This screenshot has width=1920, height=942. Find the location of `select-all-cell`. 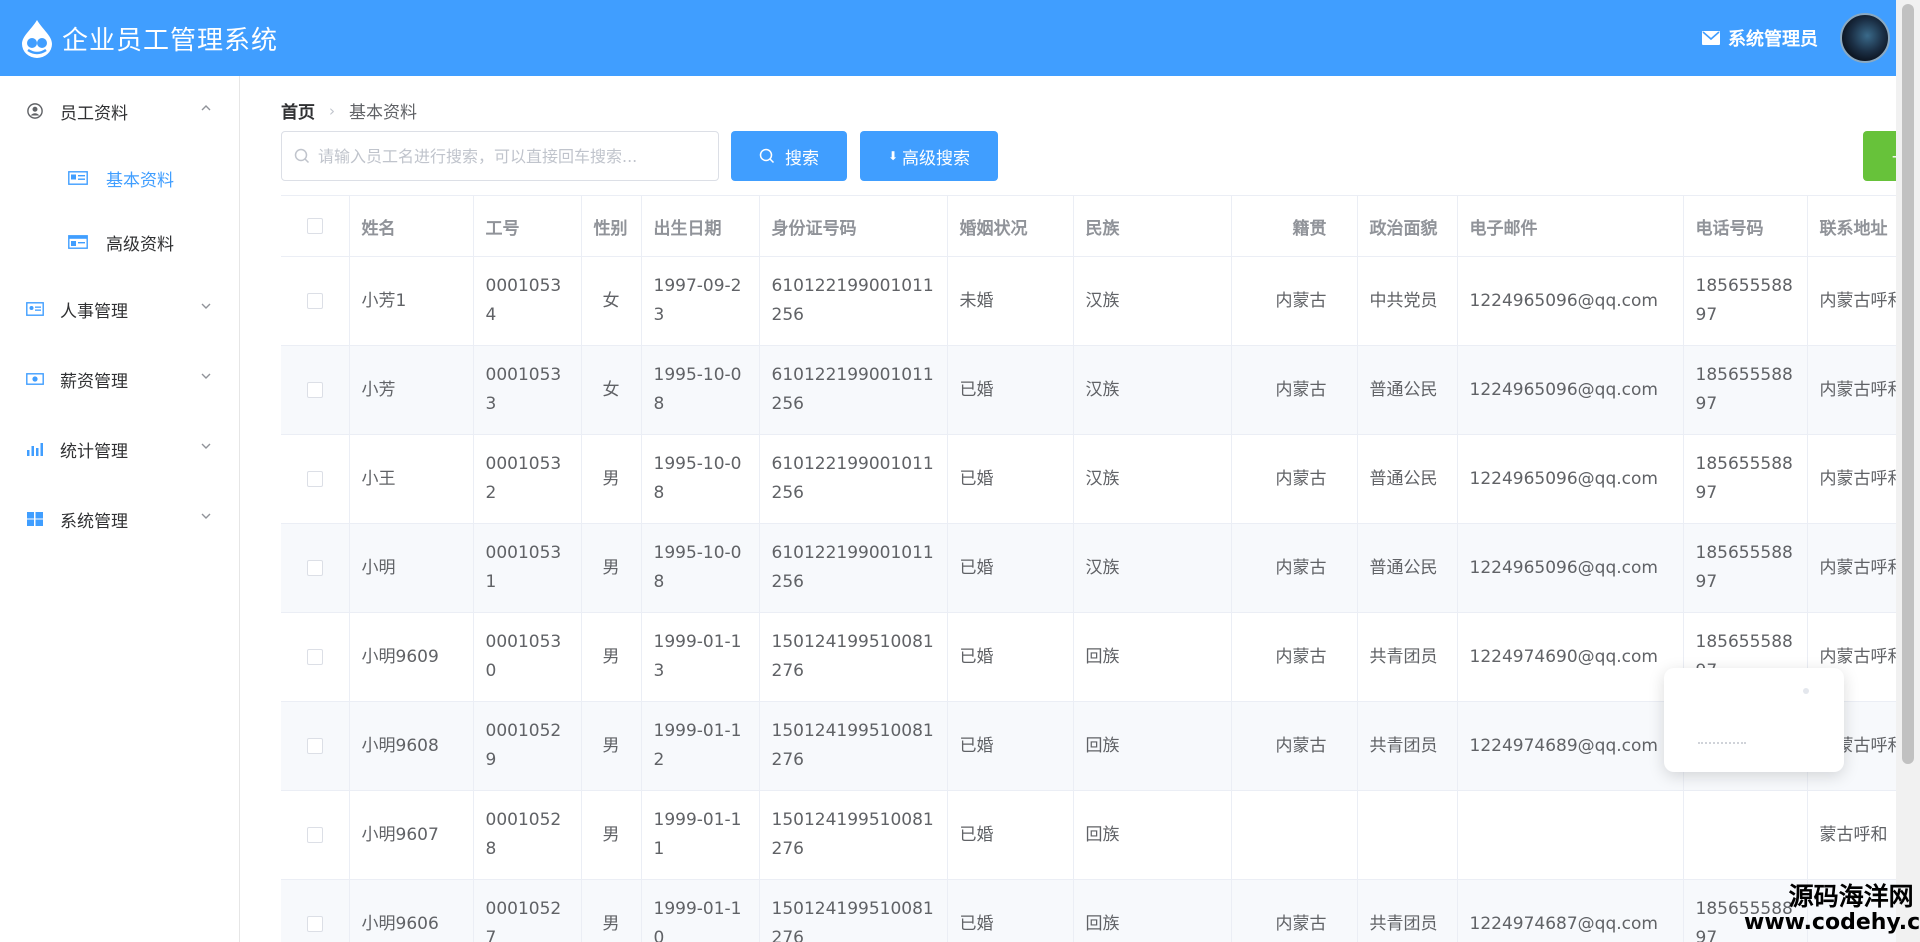

select-all-cell is located at coordinates (315, 226).